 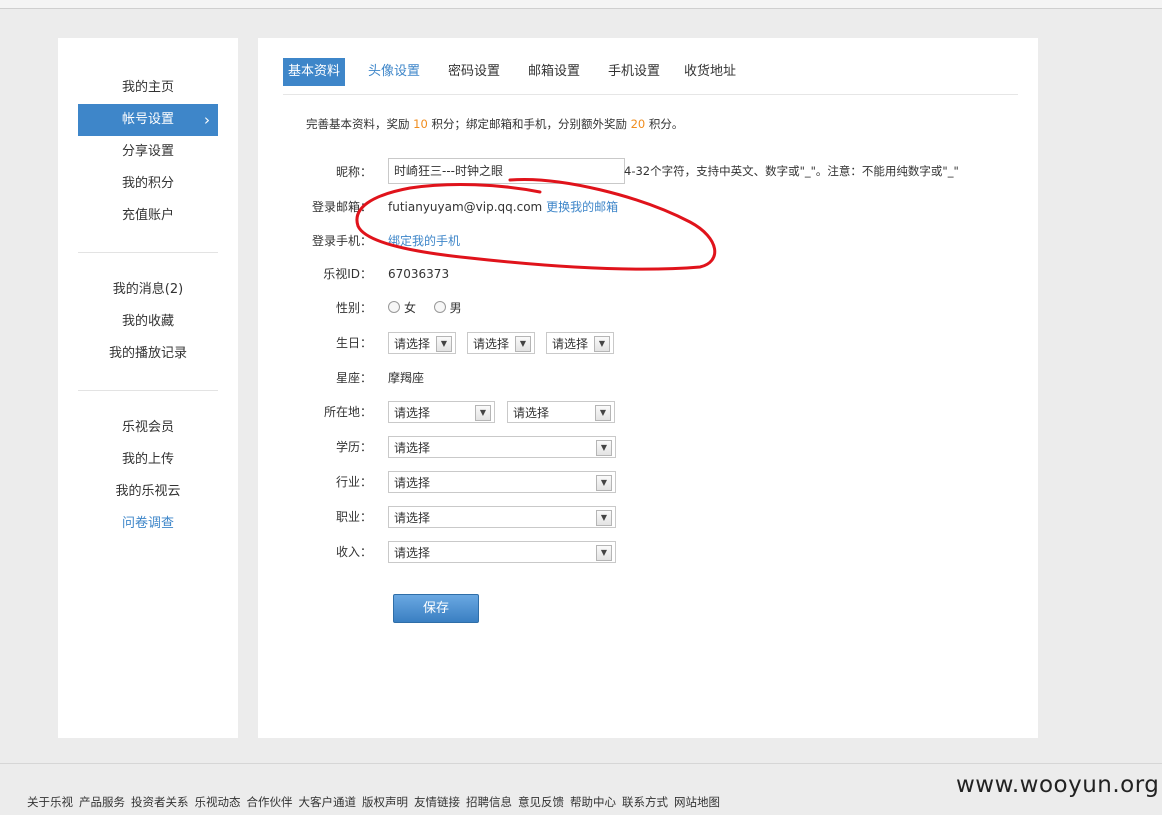 I want to click on sidebar-item-label: 帐号设置, so click(x=147, y=119).